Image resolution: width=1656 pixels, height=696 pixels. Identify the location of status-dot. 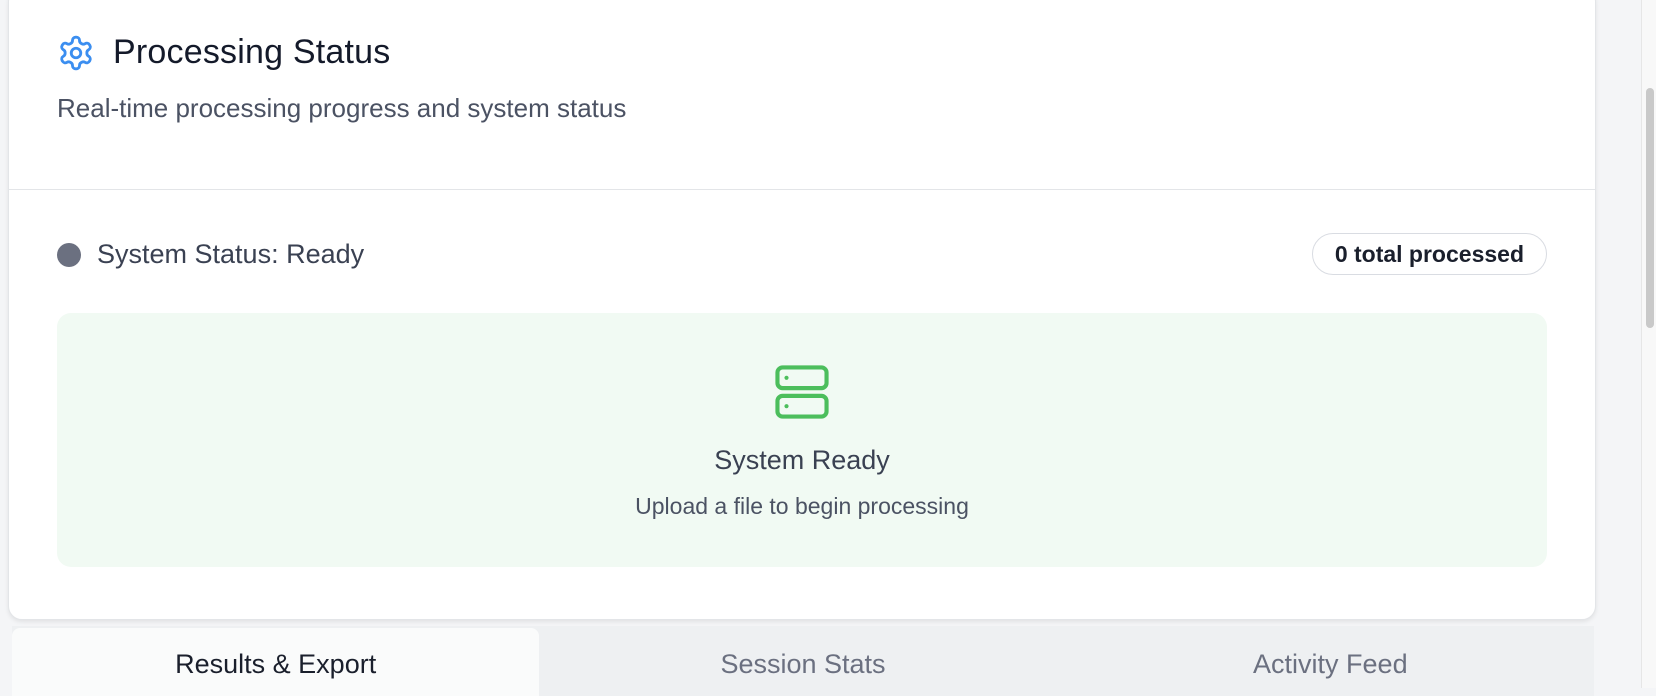
(69, 255).